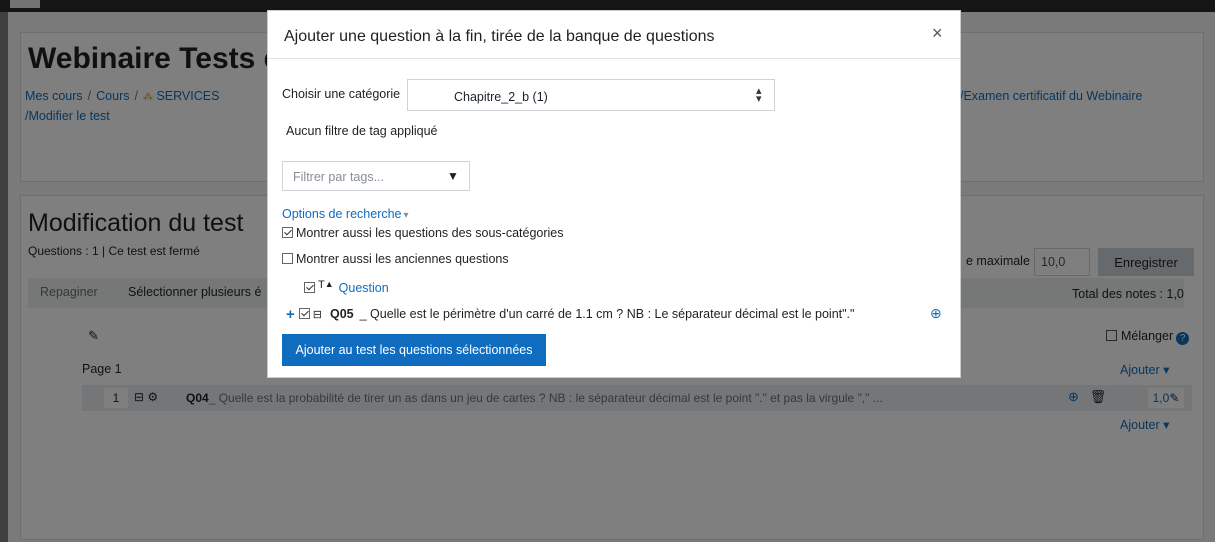 Image resolution: width=1215 pixels, height=542 pixels. What do you see at coordinates (453, 176) in the screenshot?
I see `dropdown-triangle-icon: ▼` at bounding box center [453, 176].